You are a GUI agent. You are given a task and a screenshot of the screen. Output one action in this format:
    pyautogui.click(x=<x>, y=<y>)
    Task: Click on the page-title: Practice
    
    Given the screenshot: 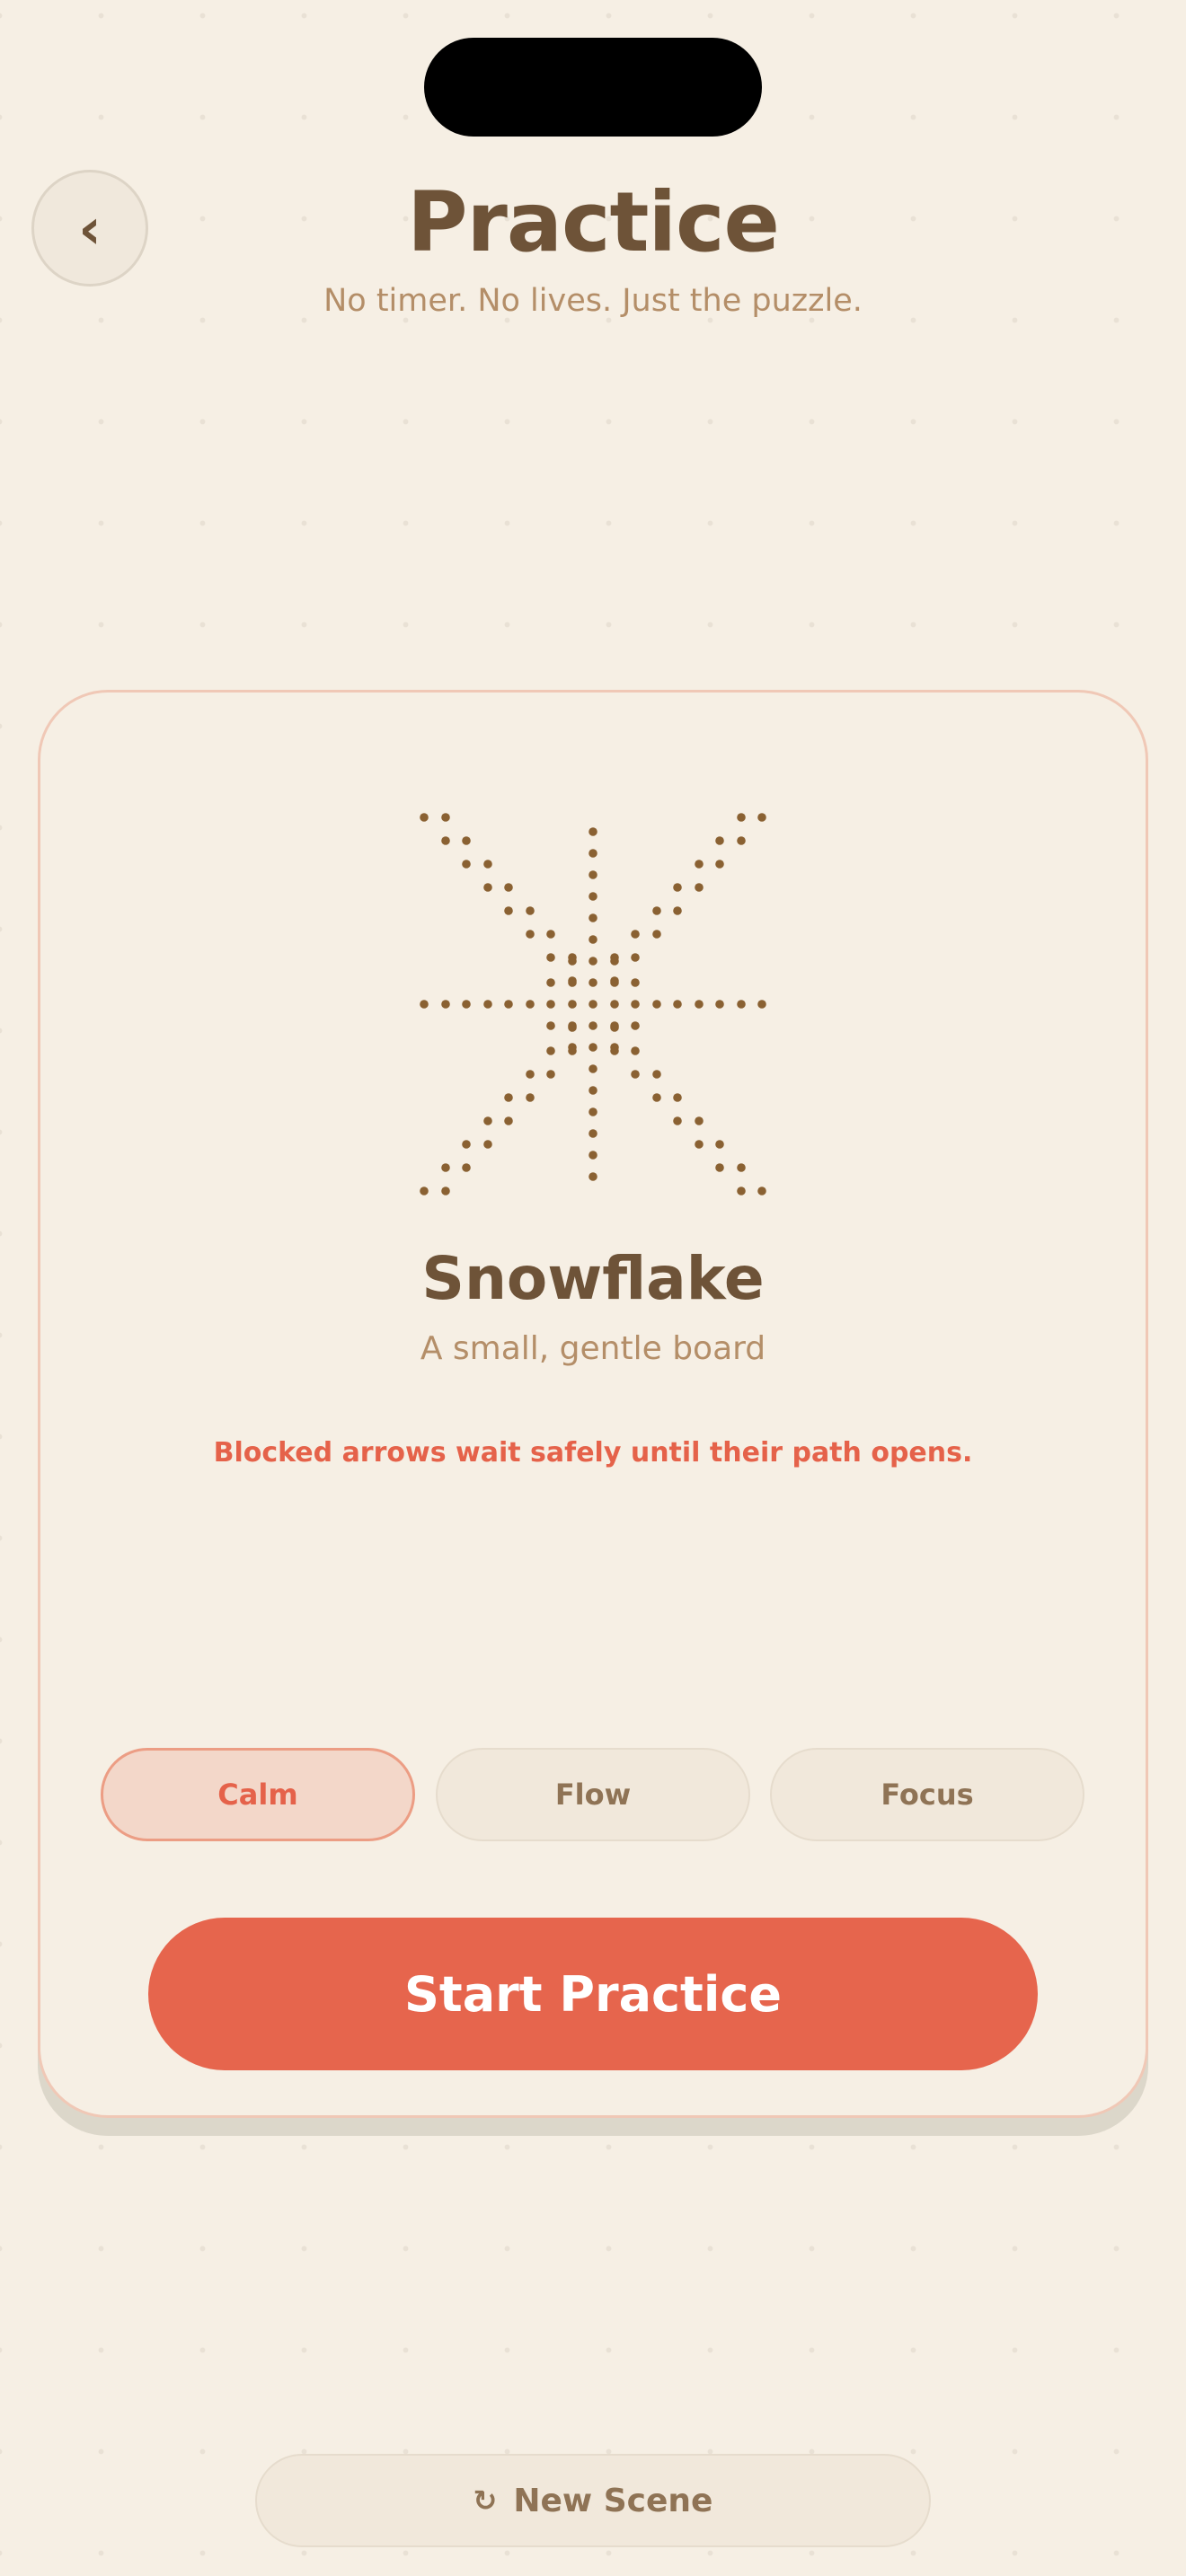 What is the action you would take?
    pyautogui.click(x=593, y=222)
    